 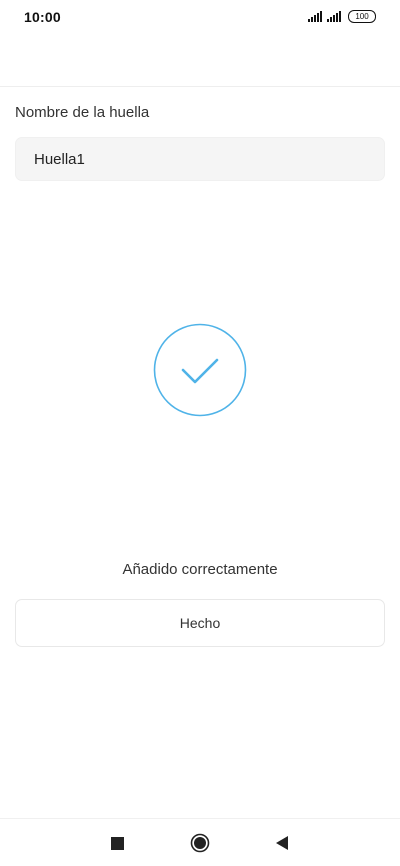 What do you see at coordinates (59, 159) in the screenshot?
I see `fingerprint-name-value: Huella1` at bounding box center [59, 159].